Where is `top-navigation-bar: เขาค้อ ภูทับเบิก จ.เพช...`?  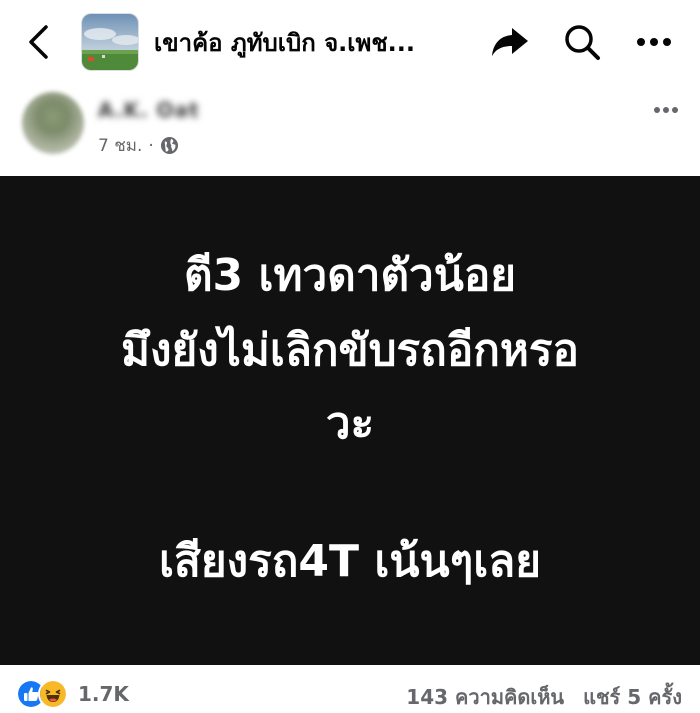 top-navigation-bar: เขาค้อ ภูทับเบิก จ.เพช... is located at coordinates (350, 43).